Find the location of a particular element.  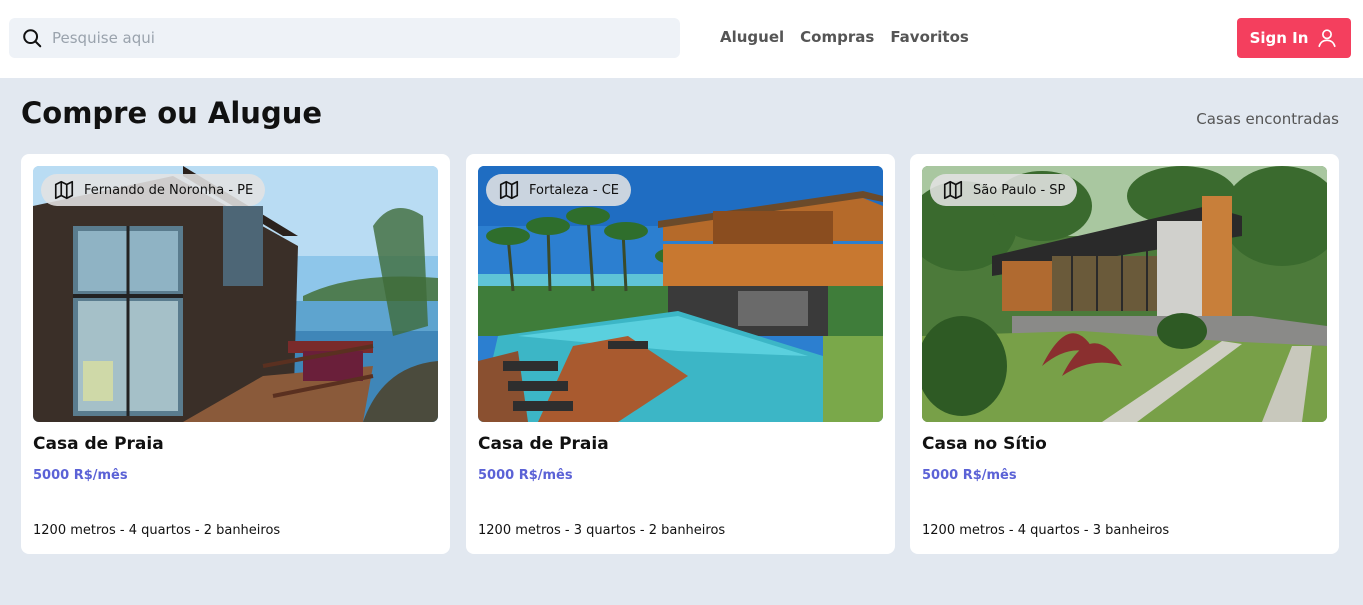

location-badge: Fernando de Noronha - PE is located at coordinates (153, 190).